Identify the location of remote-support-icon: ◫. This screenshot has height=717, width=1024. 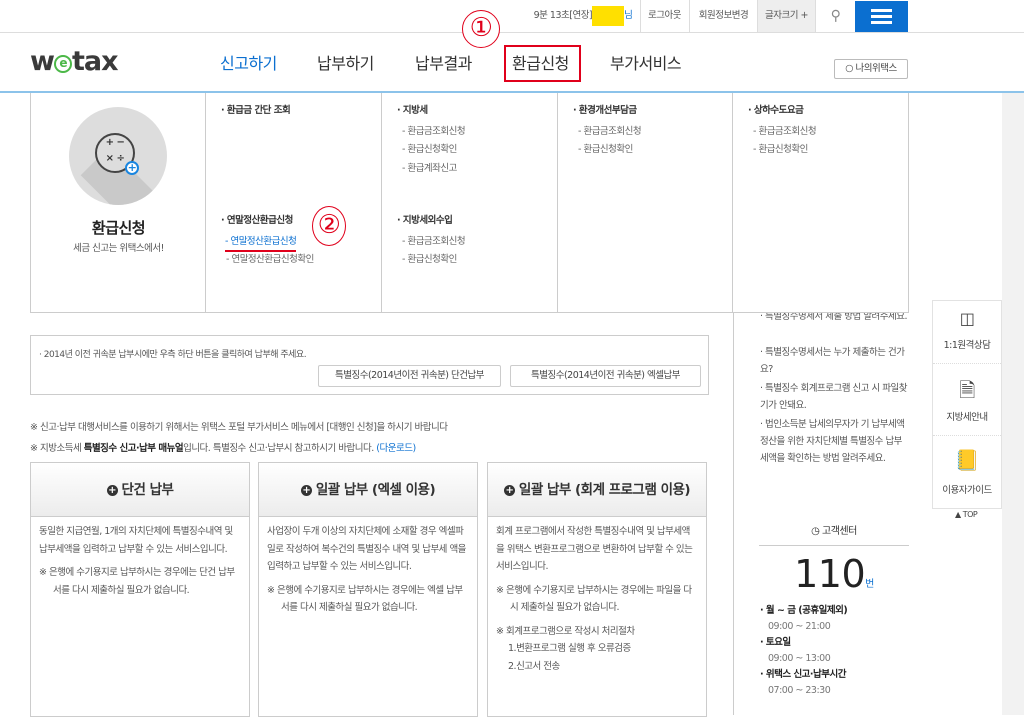
(967, 318).